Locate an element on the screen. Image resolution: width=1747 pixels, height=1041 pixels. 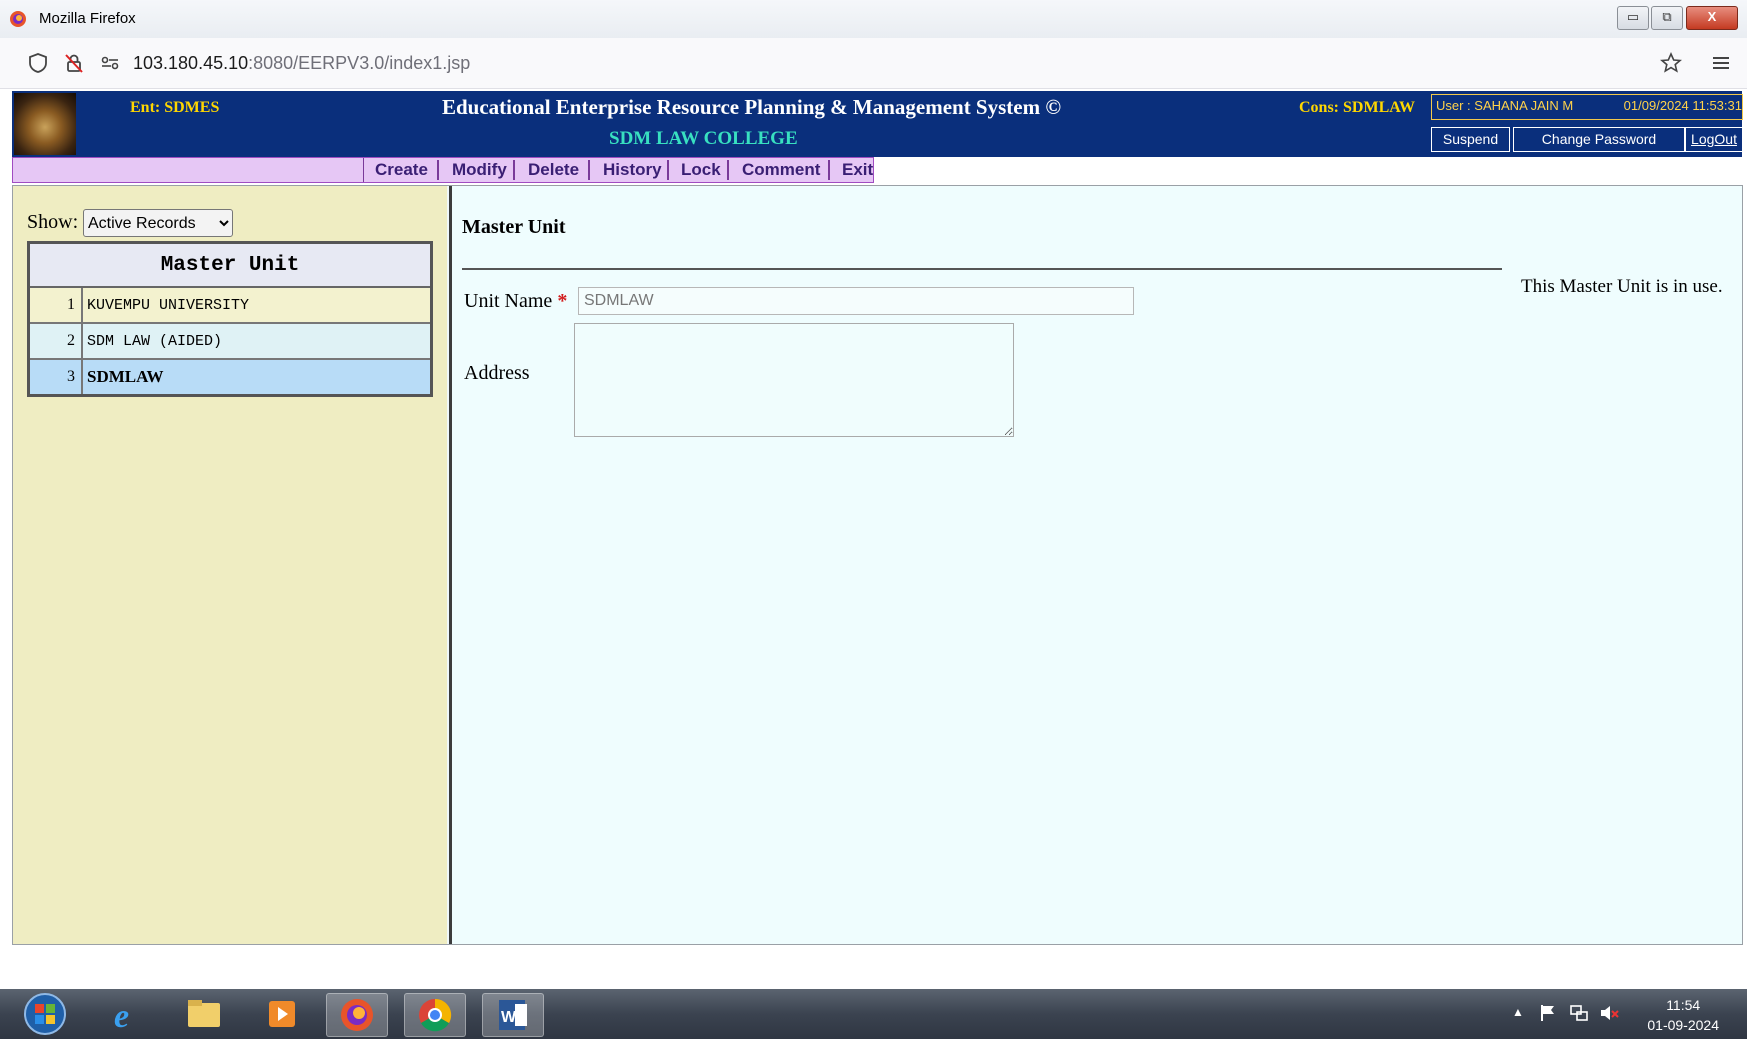
shield-icon is located at coordinates (38, 63).